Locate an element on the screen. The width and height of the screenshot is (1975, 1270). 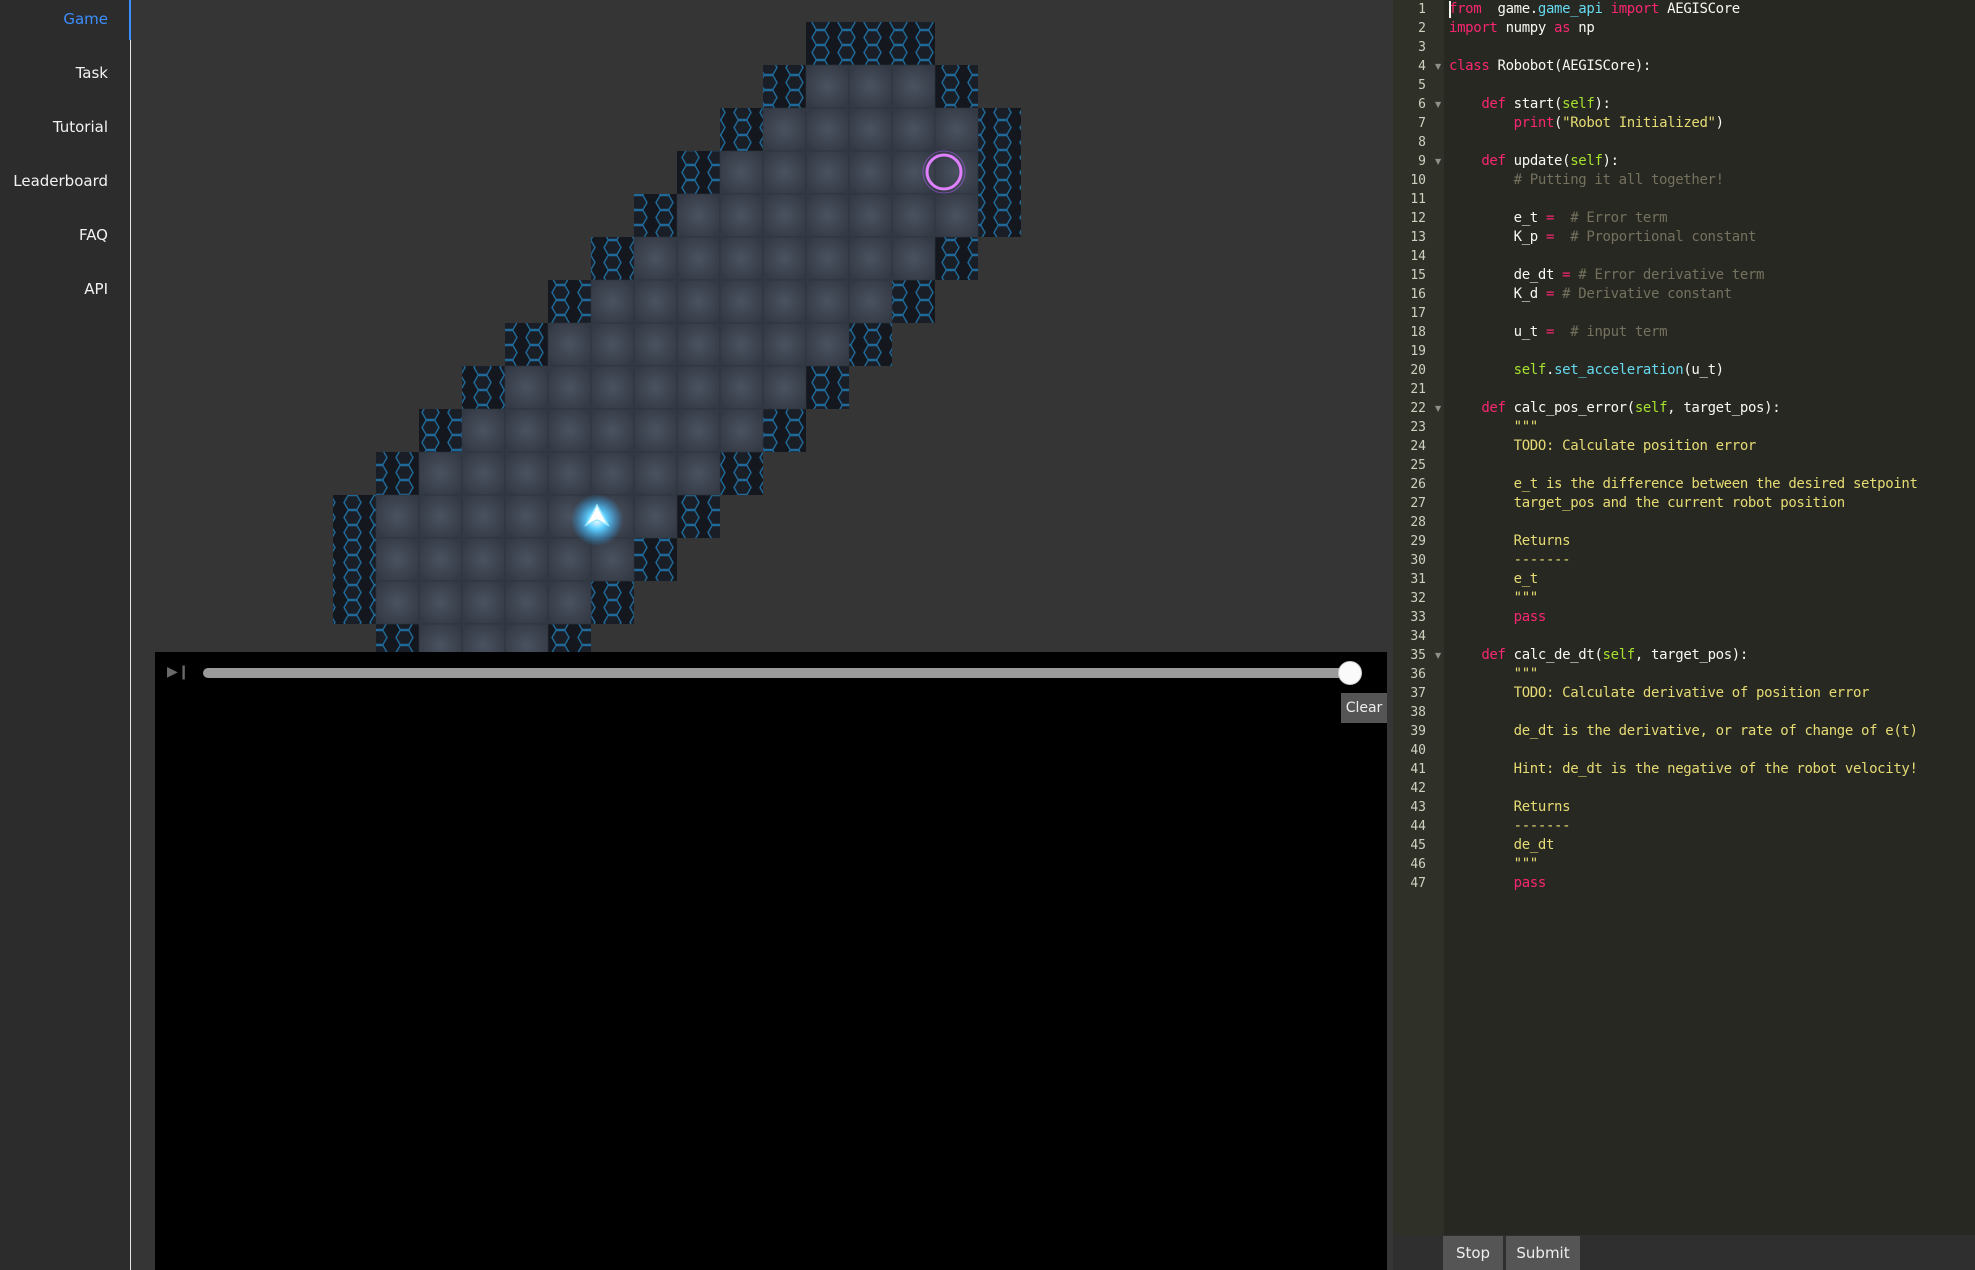
nav-item-api: API is located at coordinates (96, 289).